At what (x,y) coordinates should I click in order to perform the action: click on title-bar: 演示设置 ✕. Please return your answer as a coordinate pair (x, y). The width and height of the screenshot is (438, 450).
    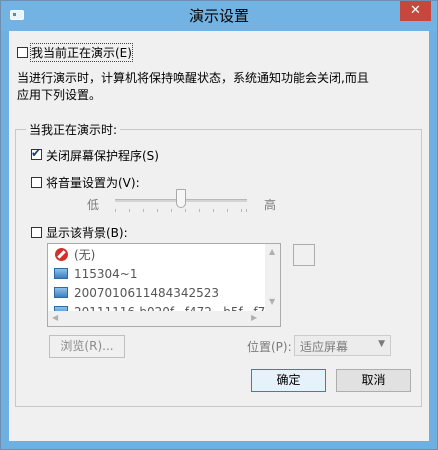
    Looking at the image, I should click on (219, 16).